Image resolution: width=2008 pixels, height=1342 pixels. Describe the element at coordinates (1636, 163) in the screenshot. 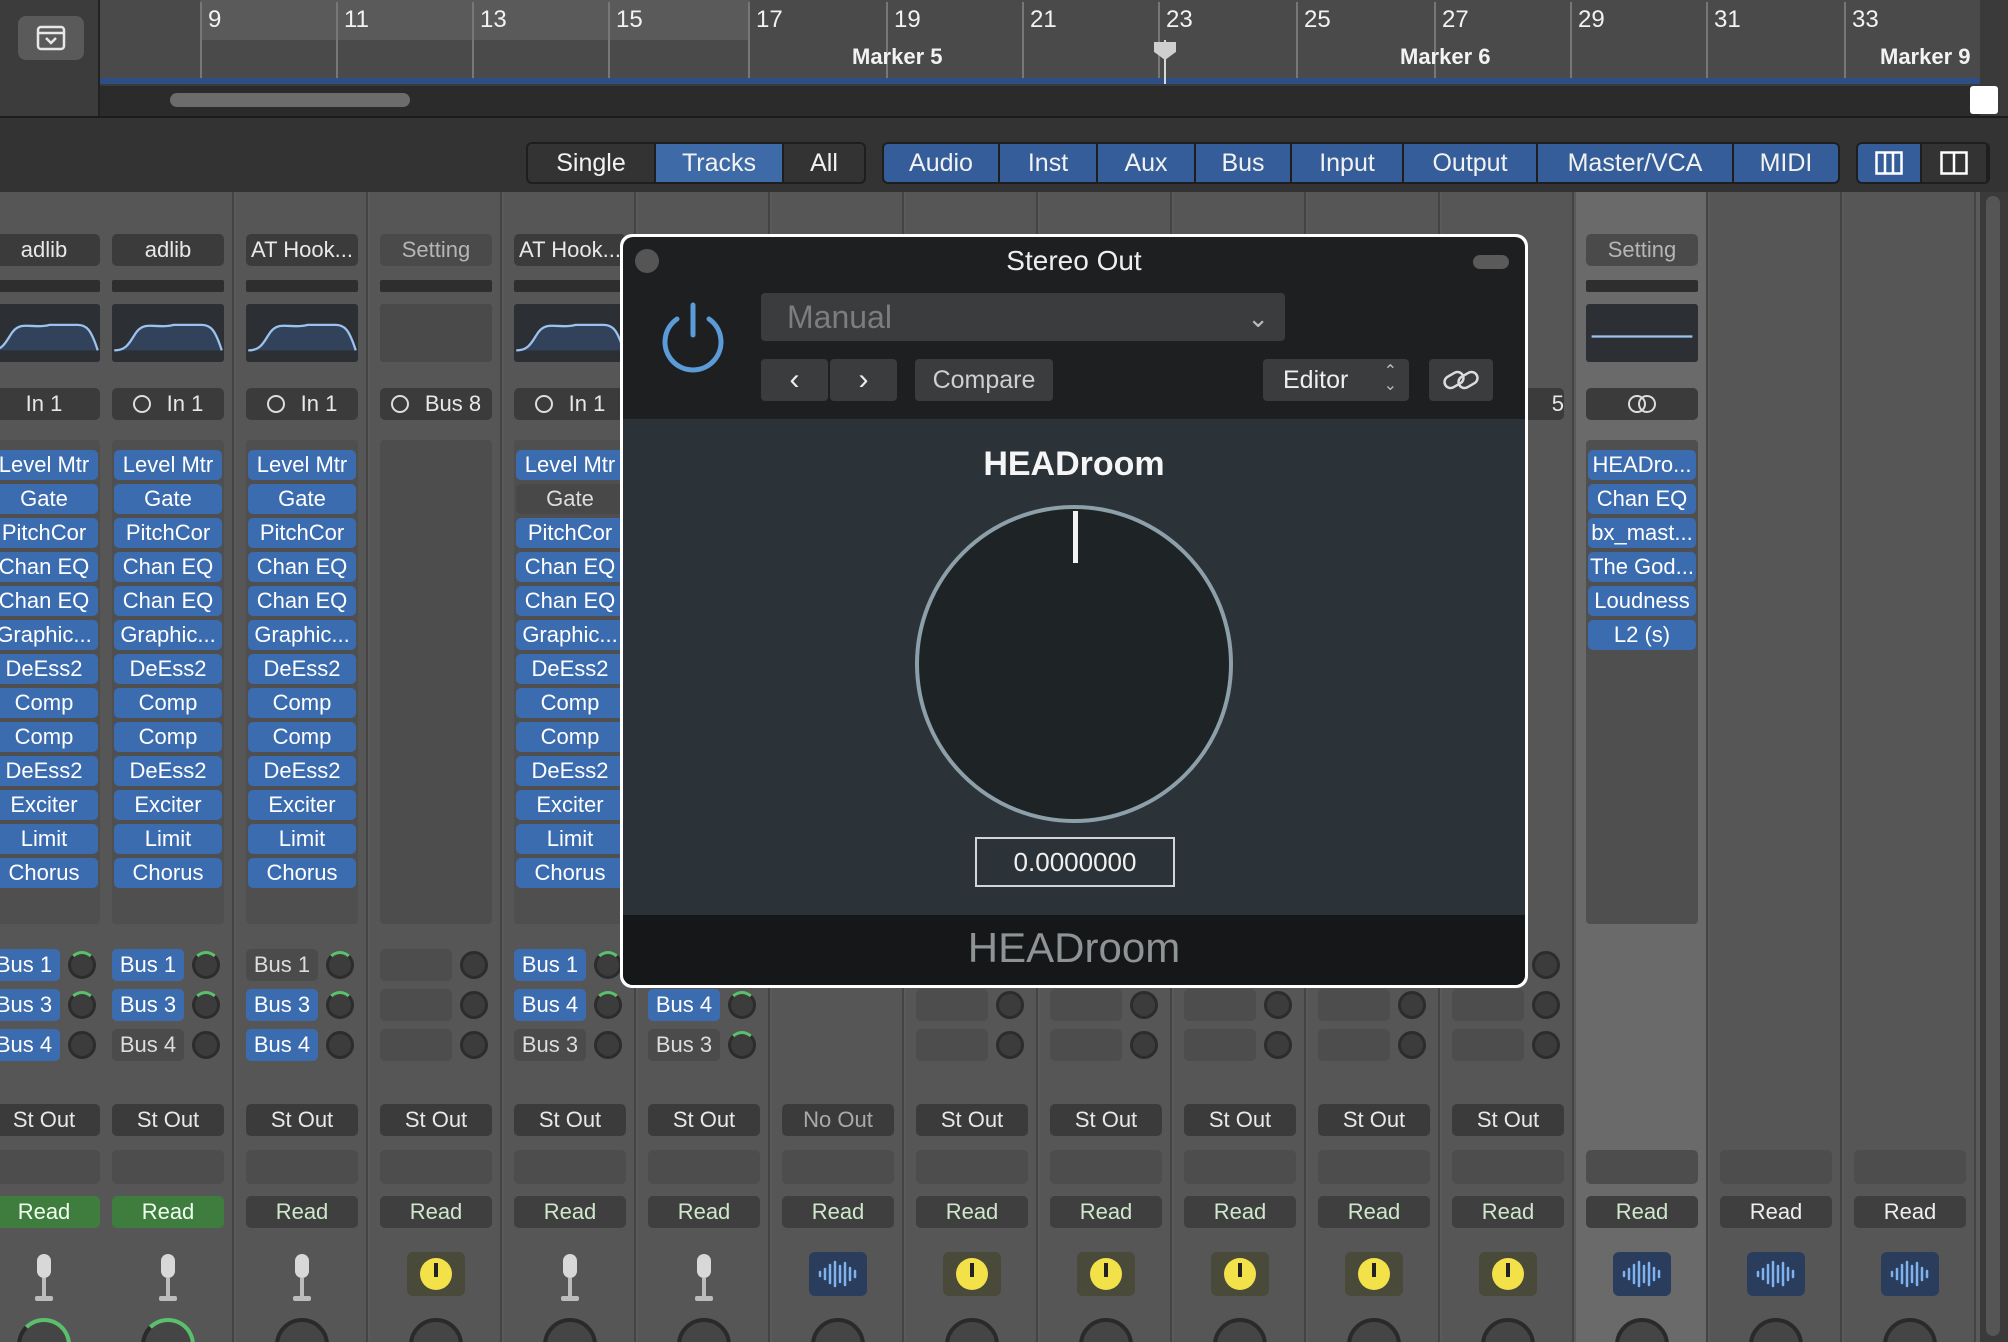

I see `filter-master-vca-button: Master/VCA` at that location.